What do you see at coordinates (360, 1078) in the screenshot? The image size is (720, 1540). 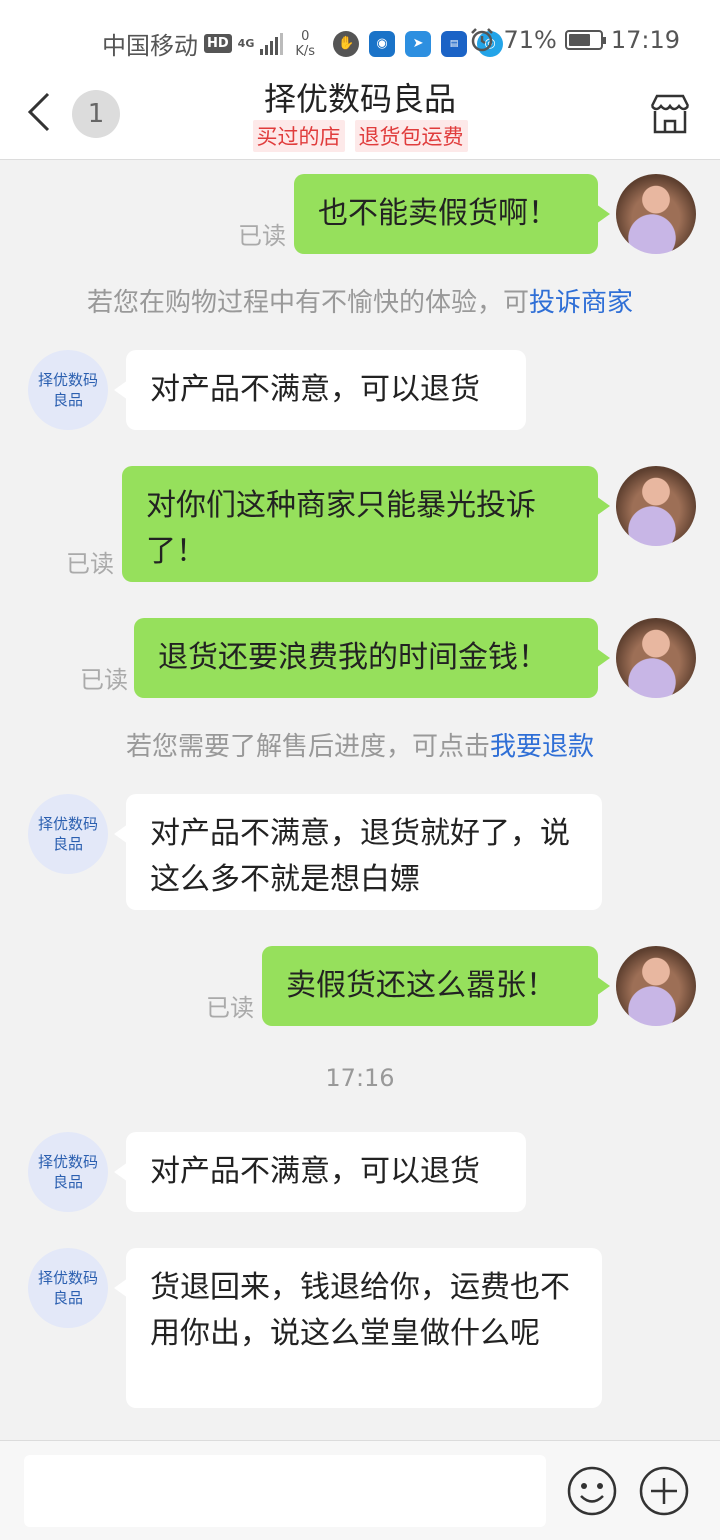 I see `timestamp: 17:16` at bounding box center [360, 1078].